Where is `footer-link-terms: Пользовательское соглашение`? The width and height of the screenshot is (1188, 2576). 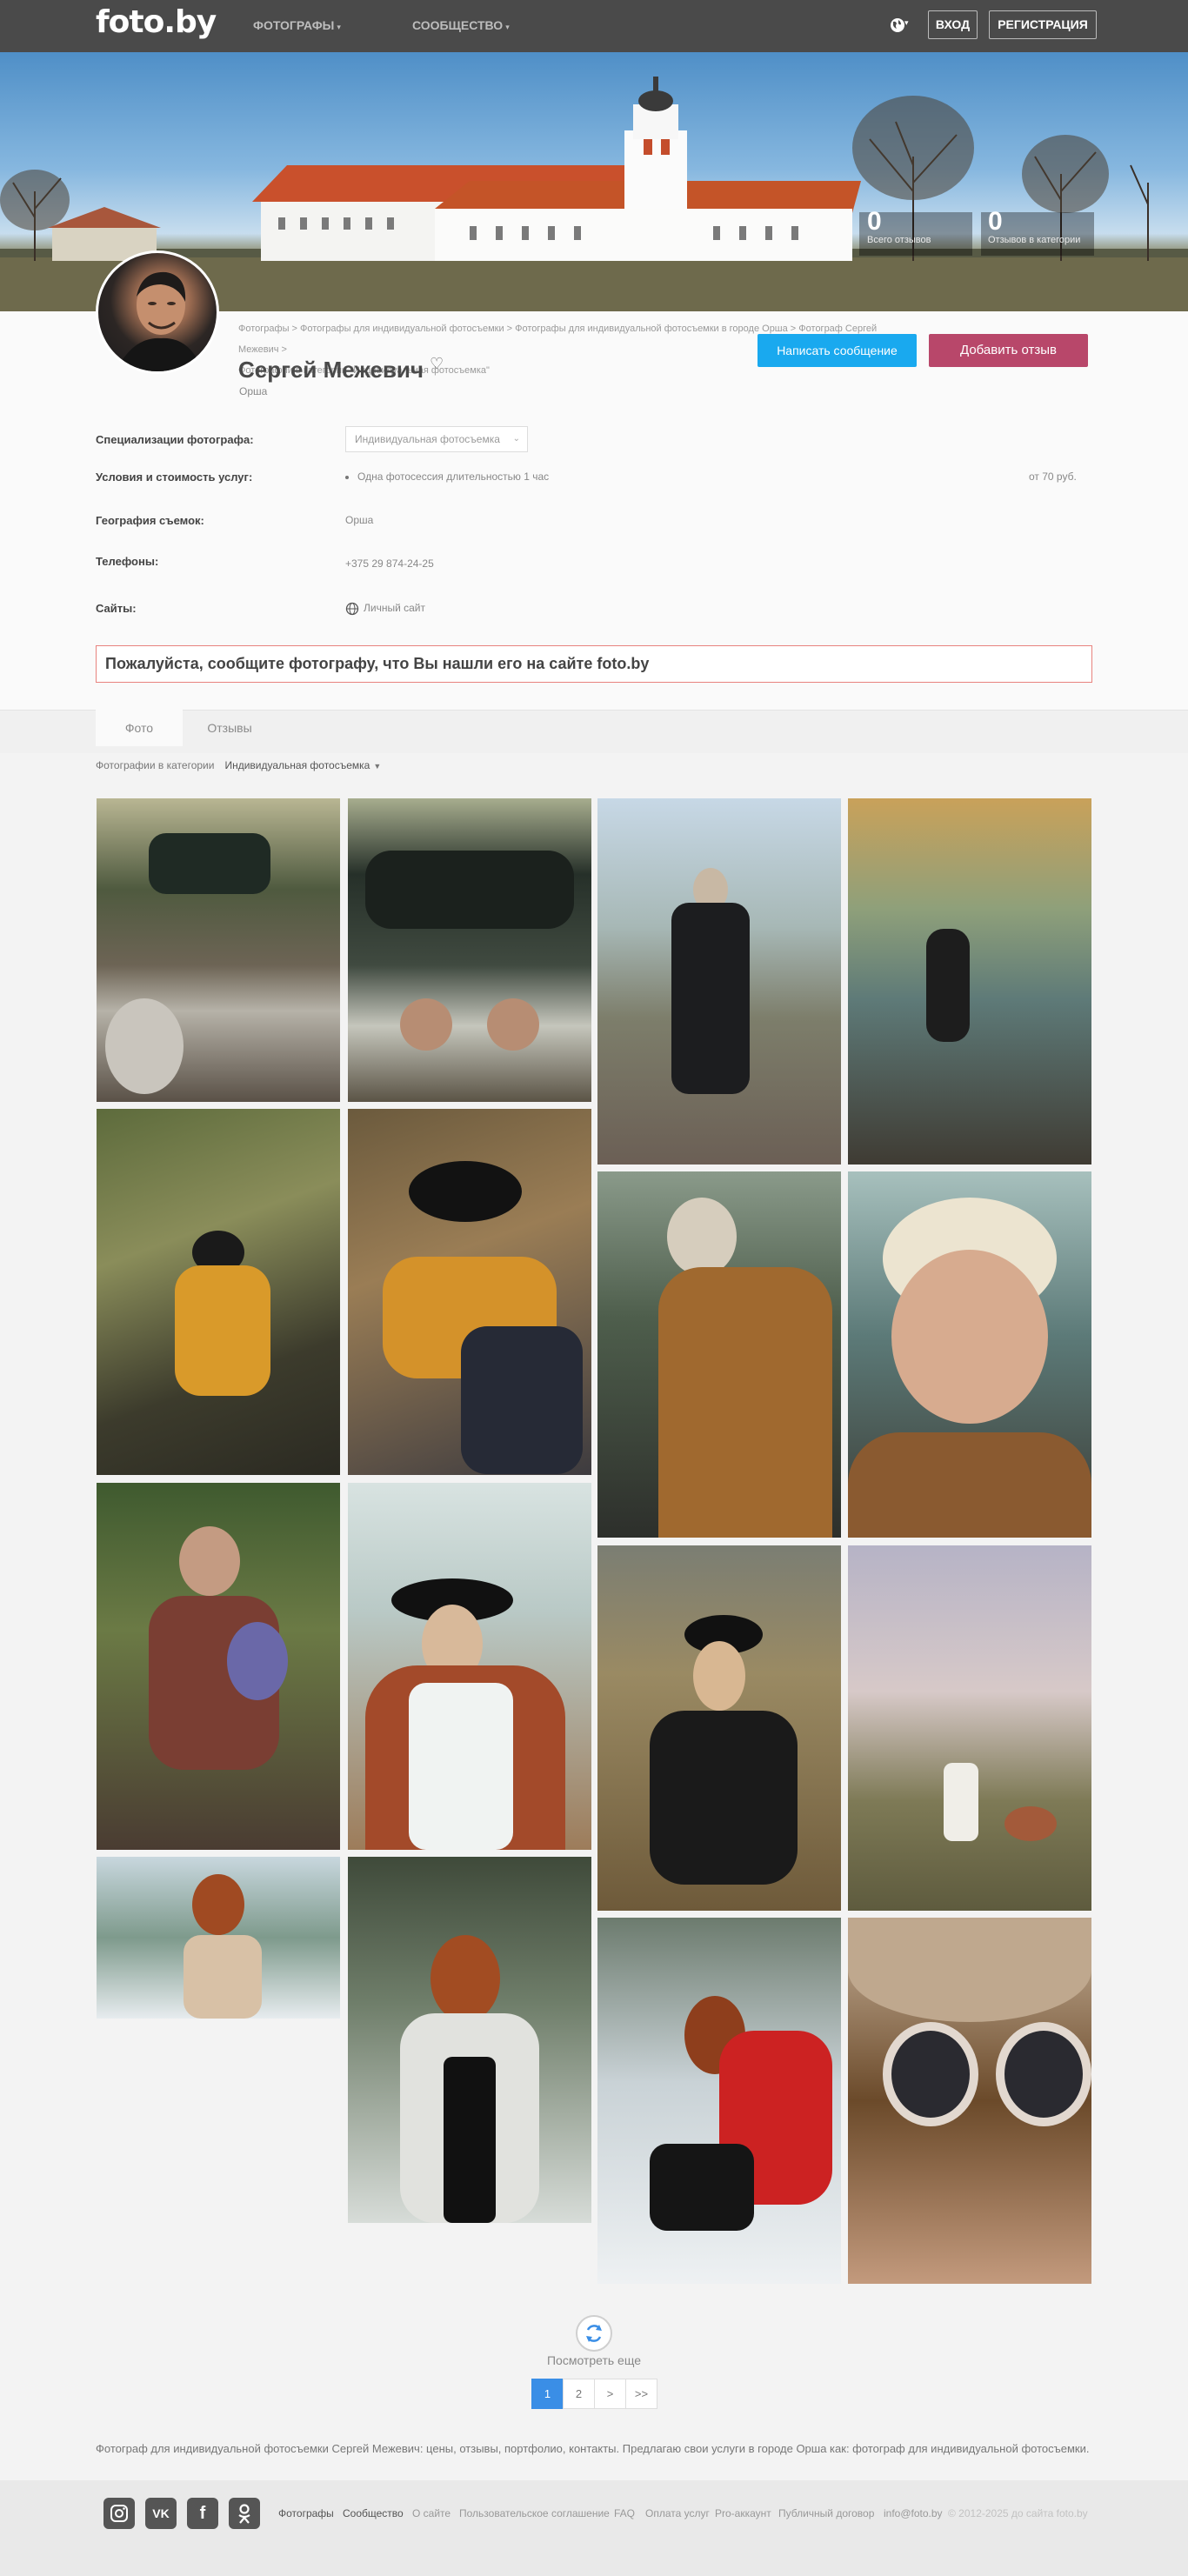
footer-link-terms: Пользовательское соглашение is located at coordinates (534, 2513).